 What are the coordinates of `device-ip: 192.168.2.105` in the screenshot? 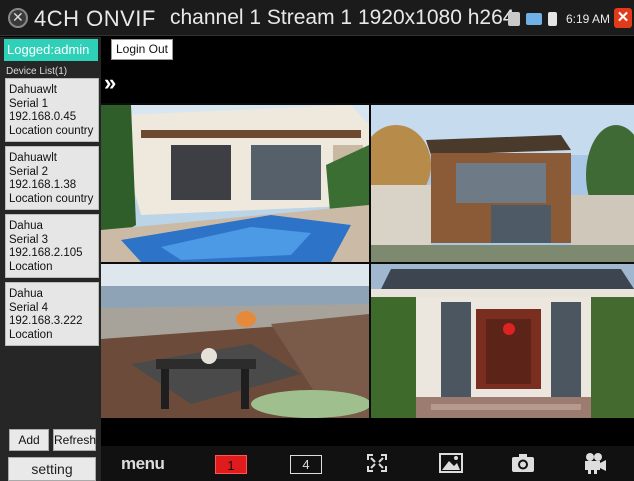 It's located at (46, 253).